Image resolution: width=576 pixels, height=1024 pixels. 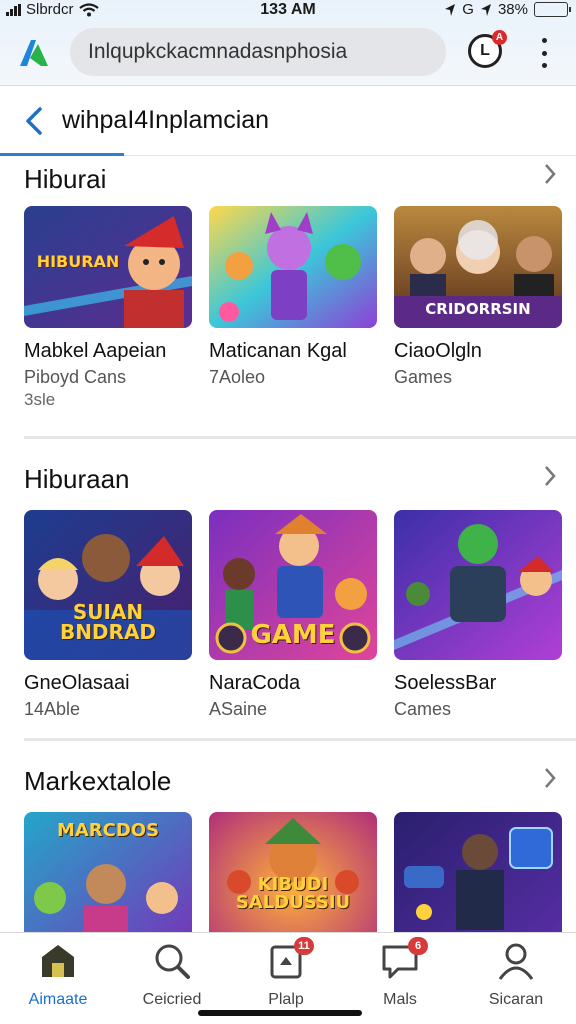 I want to click on game-card: Maticanan Kgal 7Aoleo, so click(x=293, y=297).